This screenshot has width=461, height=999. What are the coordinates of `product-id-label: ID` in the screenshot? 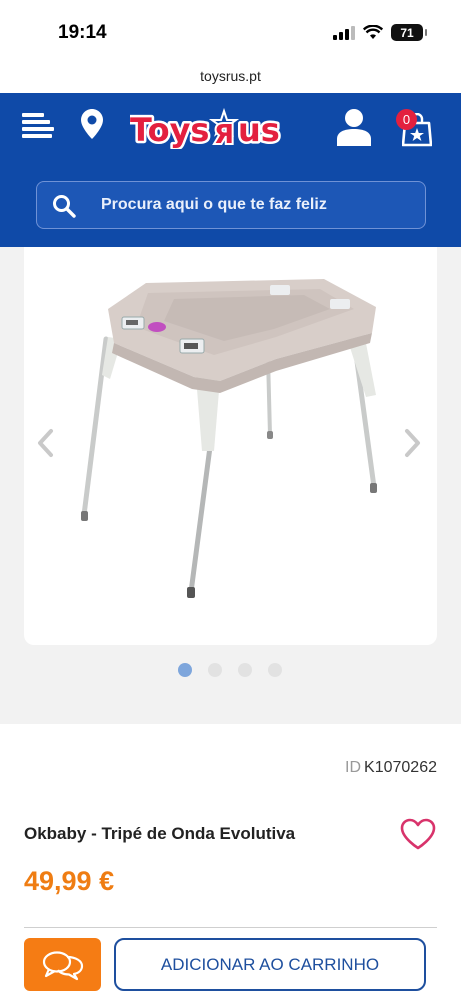 It's located at (353, 767).